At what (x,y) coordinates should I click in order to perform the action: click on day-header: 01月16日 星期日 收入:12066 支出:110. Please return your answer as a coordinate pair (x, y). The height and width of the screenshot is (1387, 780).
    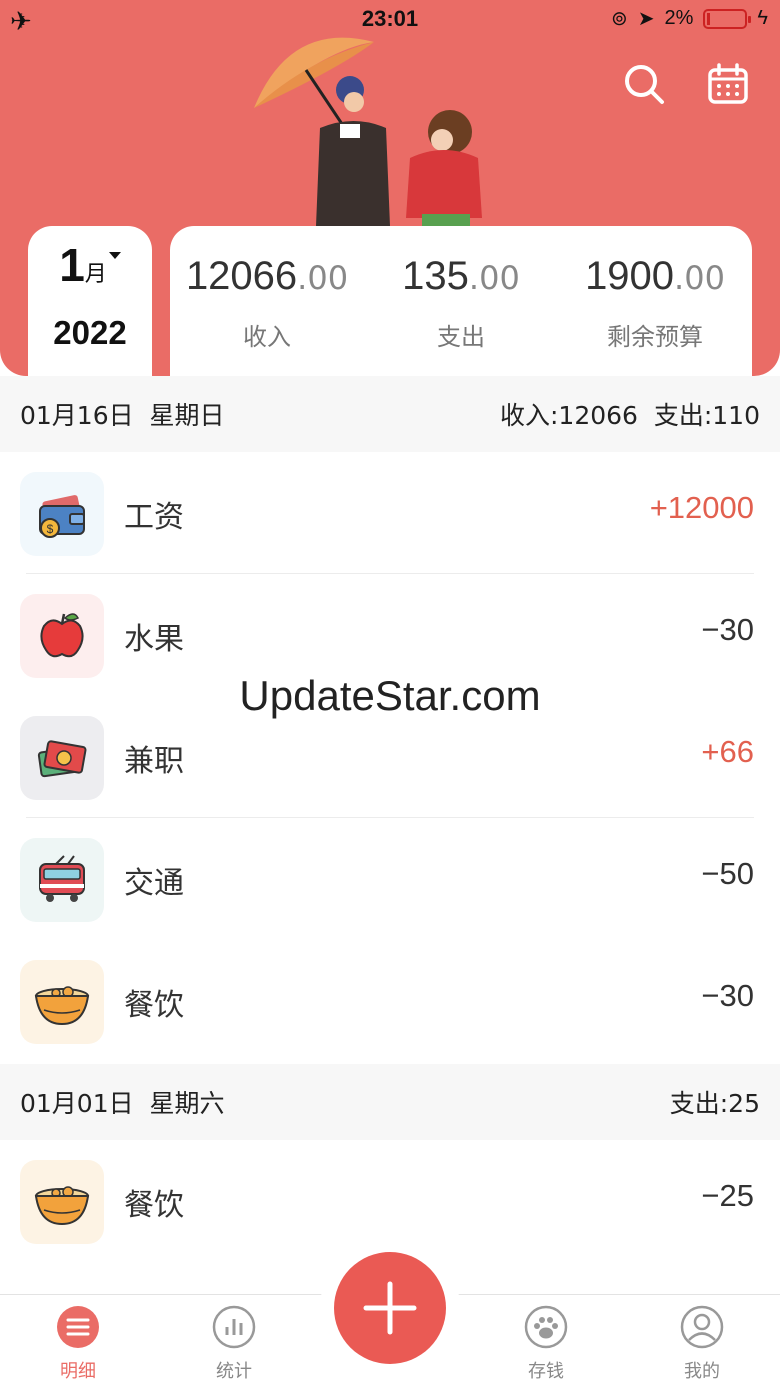
    Looking at the image, I should click on (390, 414).